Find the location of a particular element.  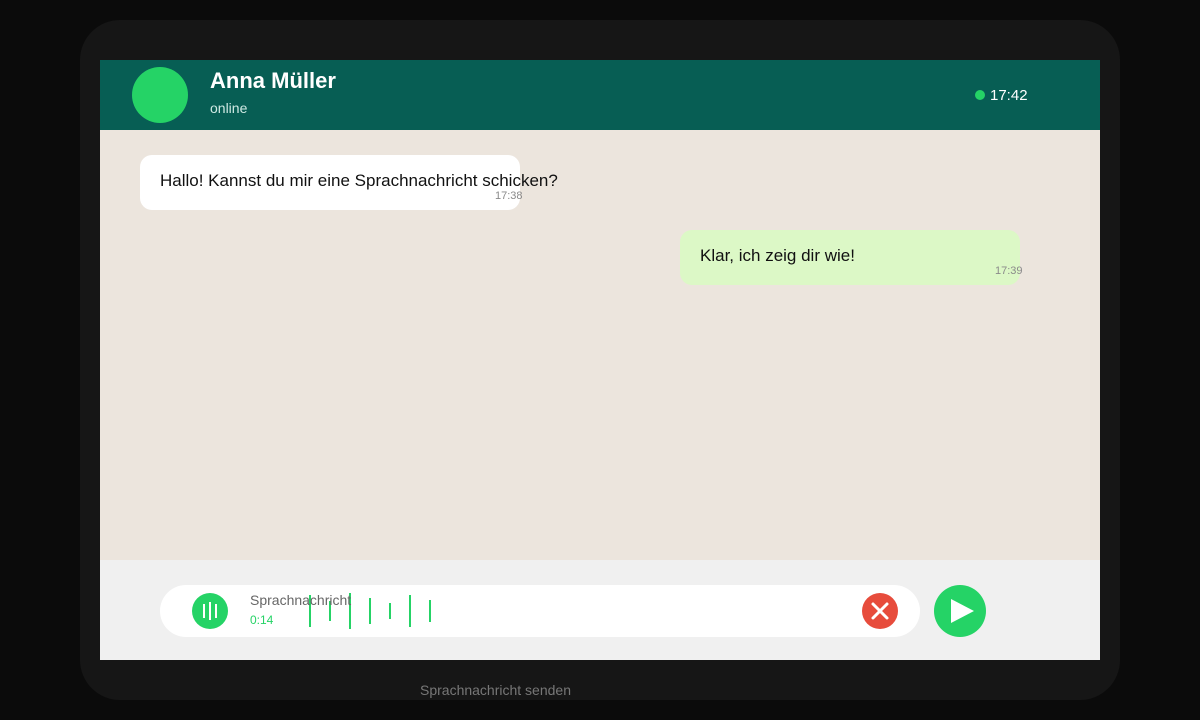

send-icon is located at coordinates (960, 611).